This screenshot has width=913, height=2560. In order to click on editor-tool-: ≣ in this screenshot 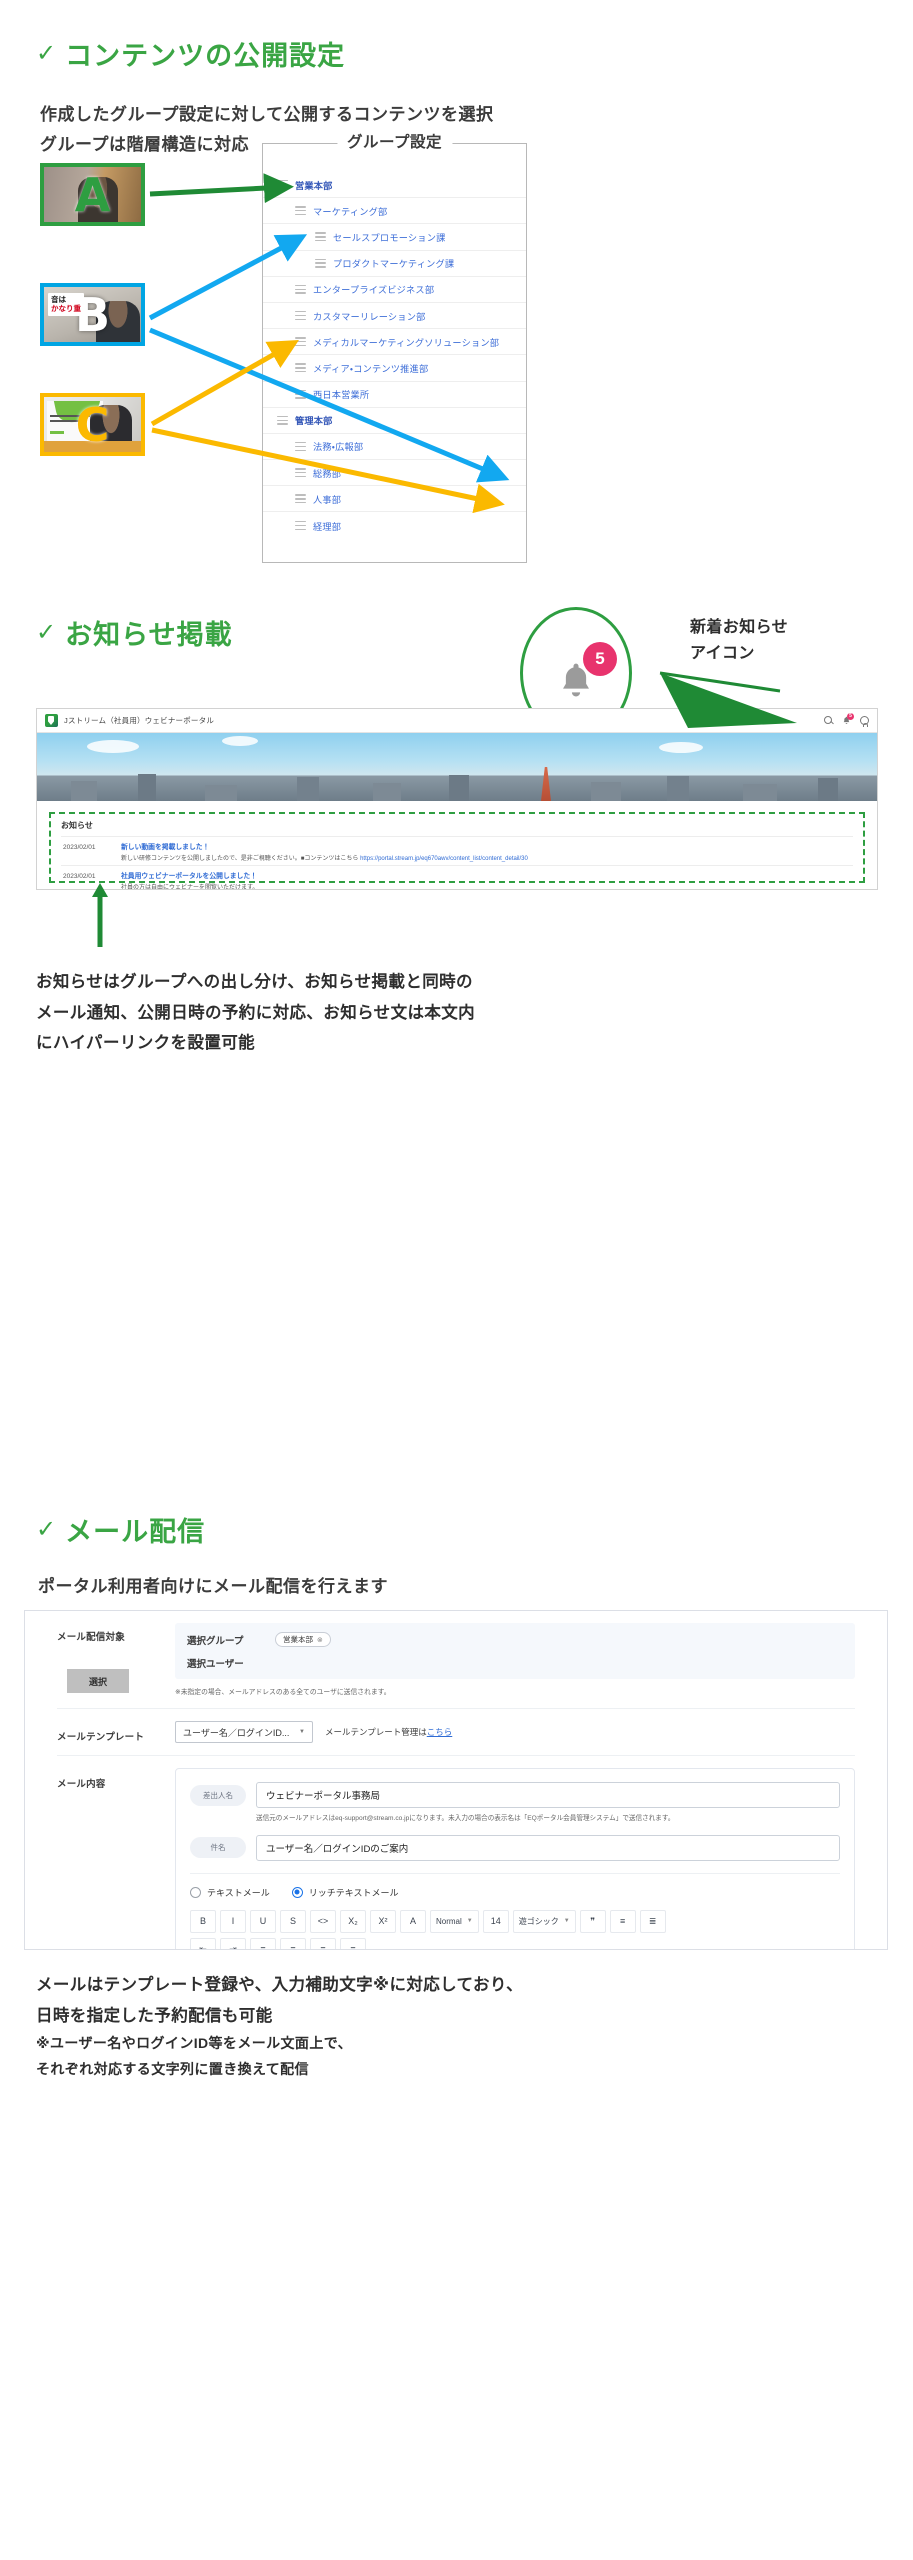, I will do `click(652, 1921)`.